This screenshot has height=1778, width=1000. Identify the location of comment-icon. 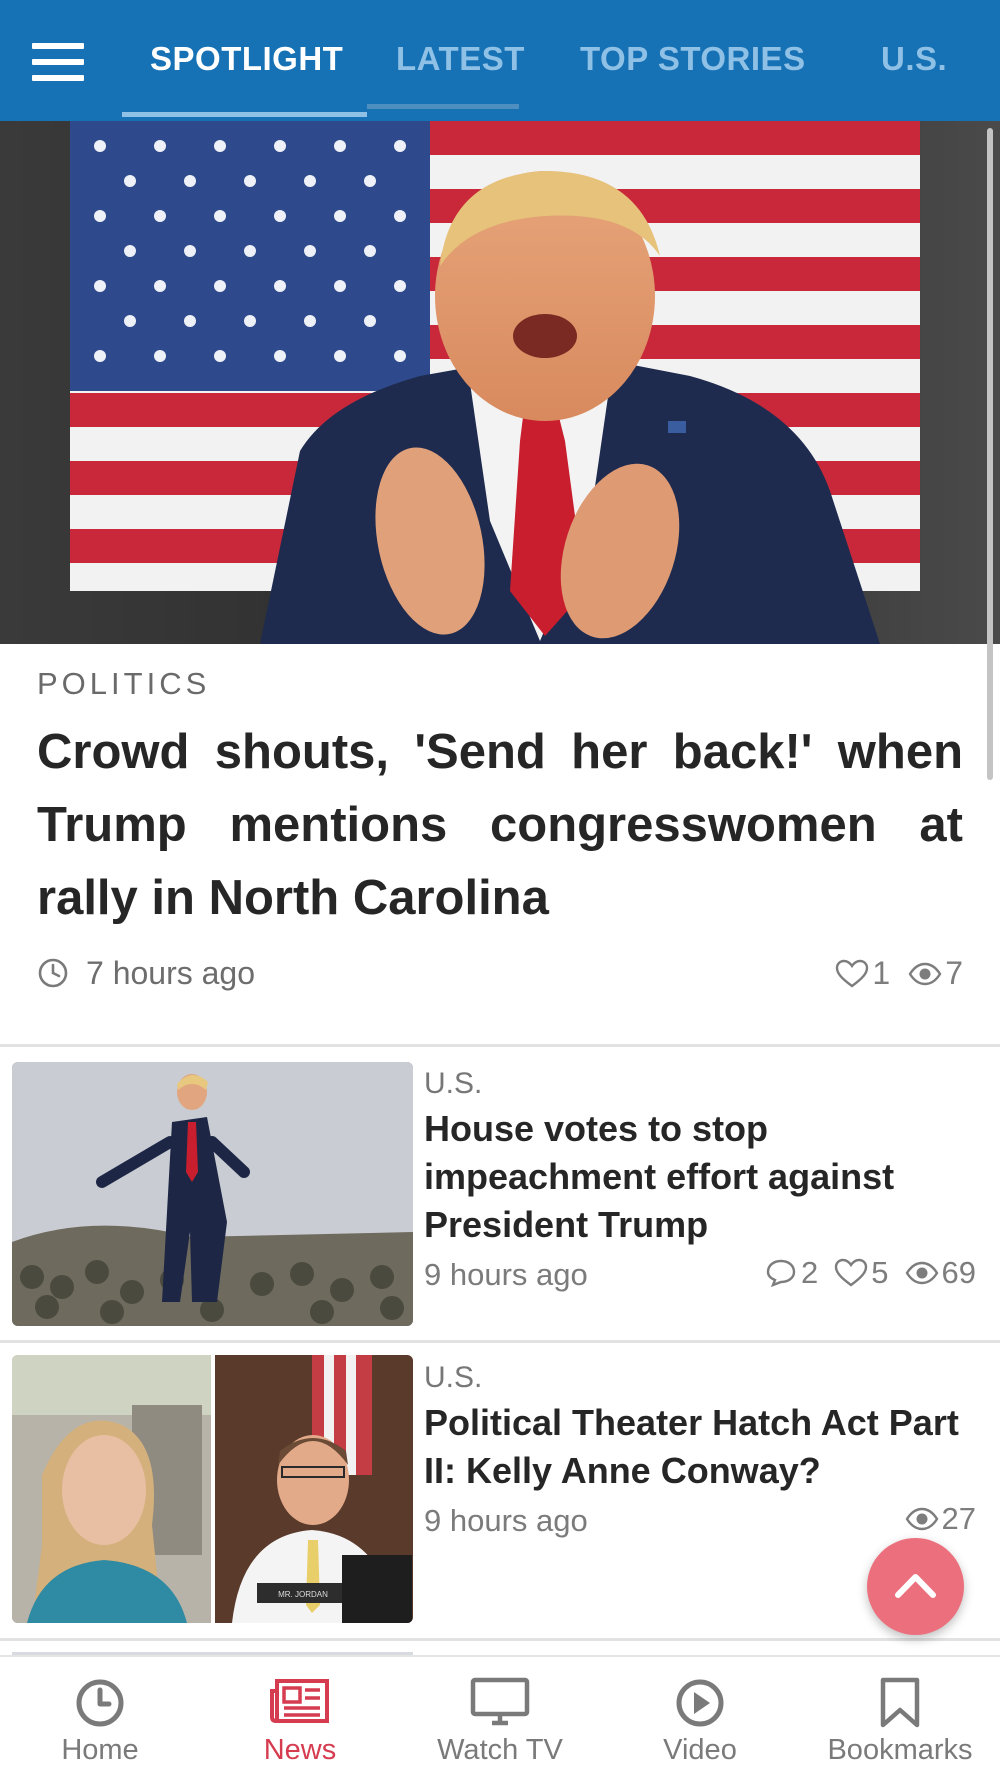
(781, 1273).